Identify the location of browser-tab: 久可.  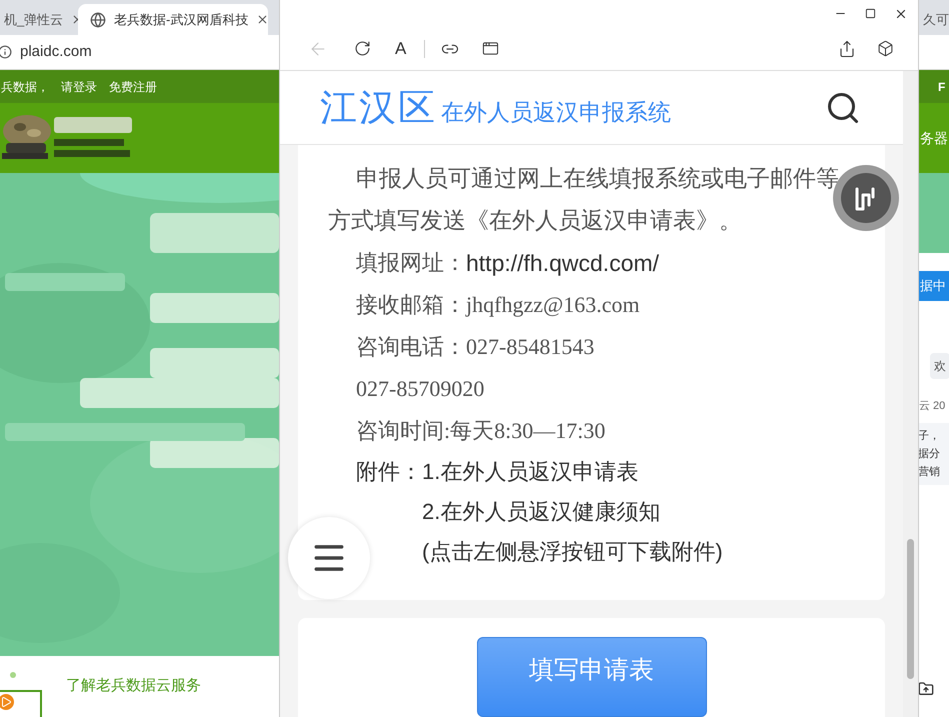
(934, 19).